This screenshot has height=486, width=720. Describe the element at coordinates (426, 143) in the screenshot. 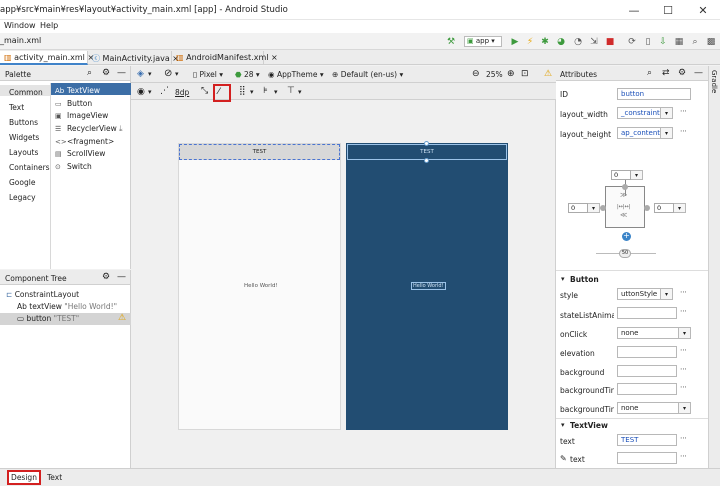

I see `top-constraint-handle` at that location.